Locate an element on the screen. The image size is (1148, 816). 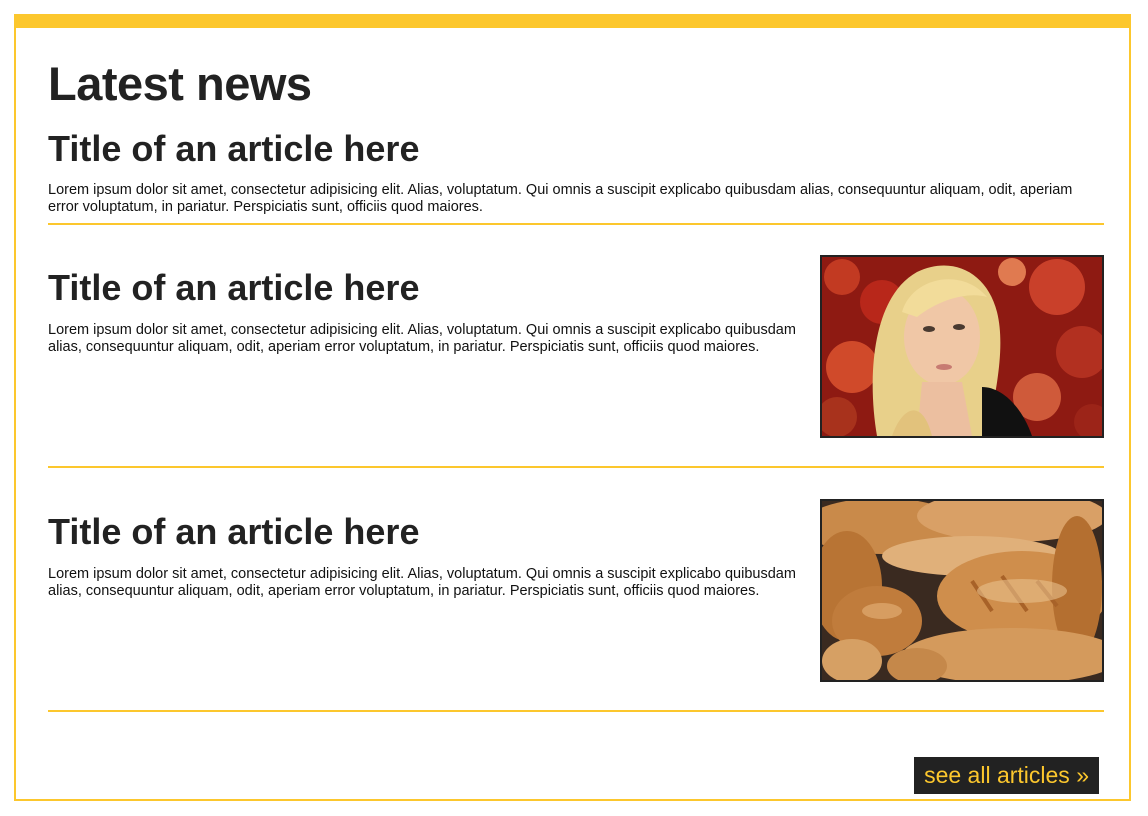
page-title: Latest news is located at coordinates (180, 83).